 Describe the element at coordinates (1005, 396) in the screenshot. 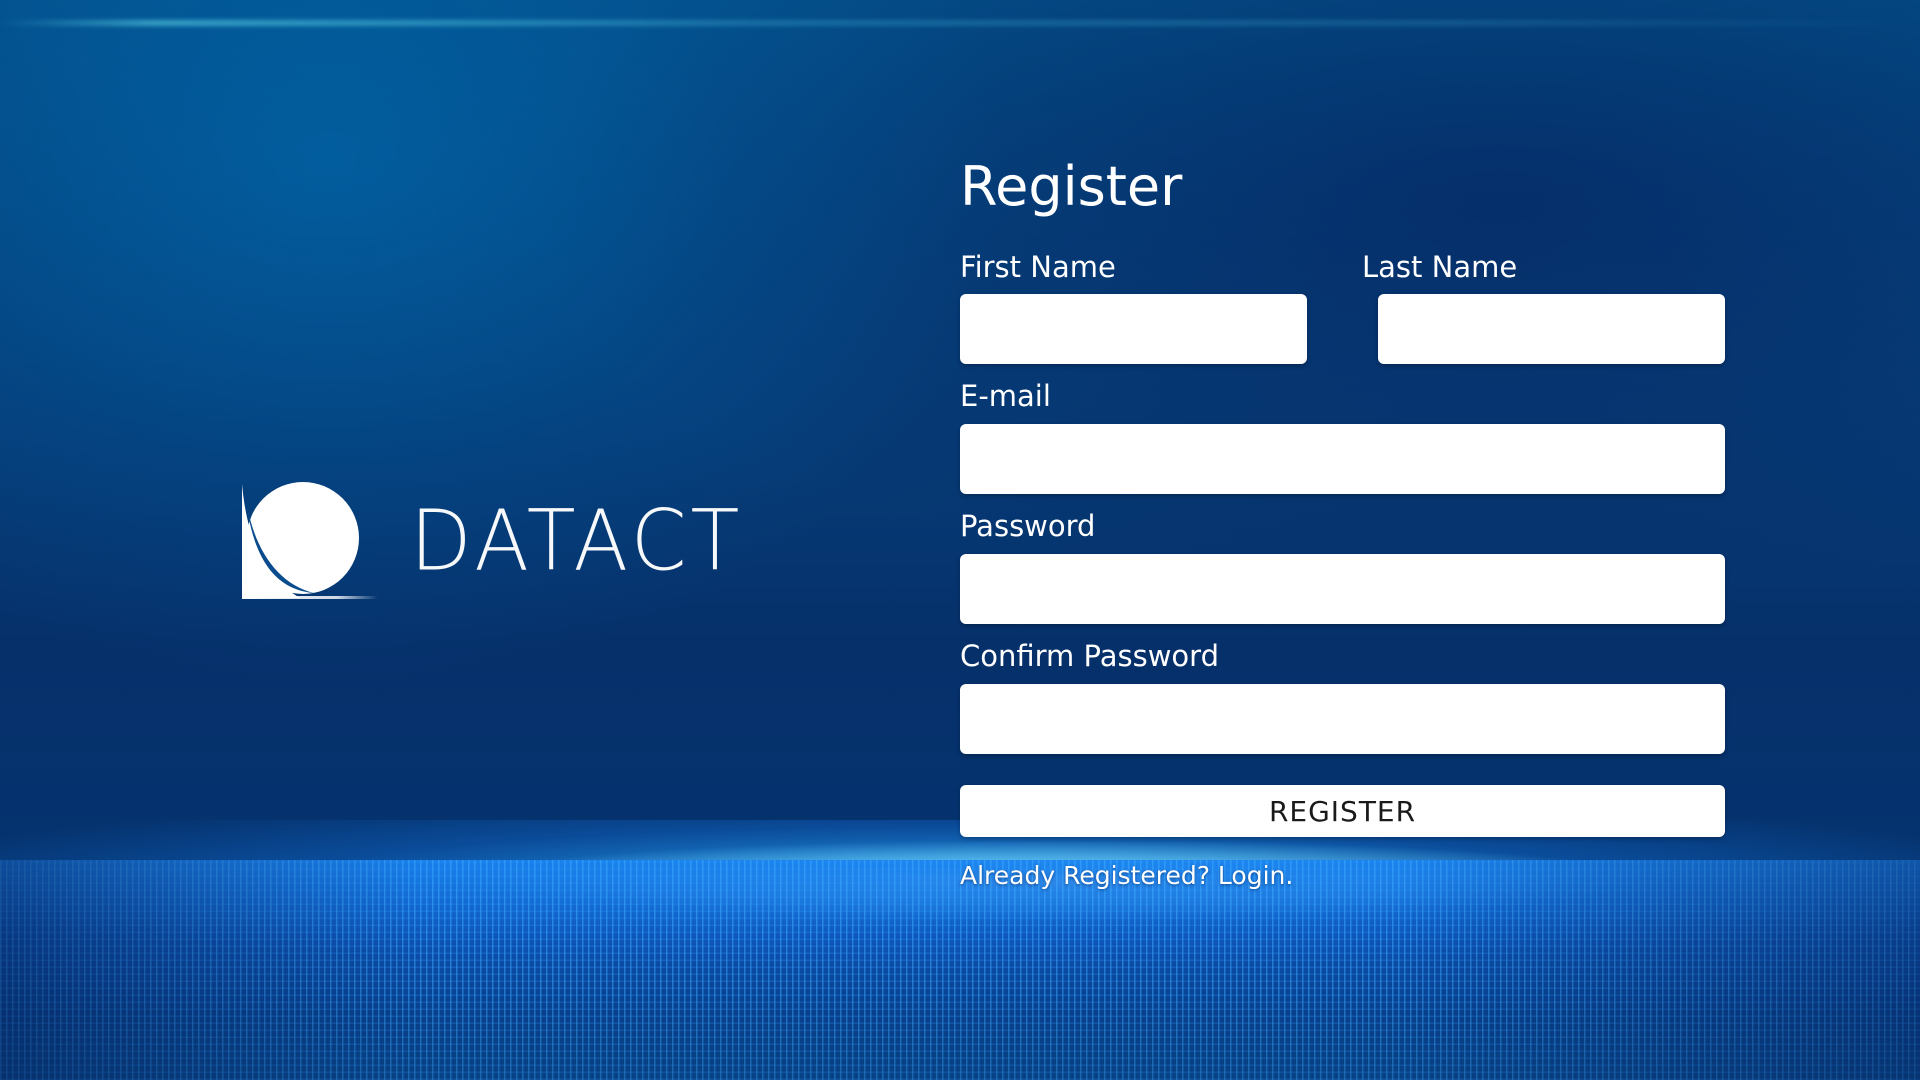

I see `email-label: E-mail` at that location.